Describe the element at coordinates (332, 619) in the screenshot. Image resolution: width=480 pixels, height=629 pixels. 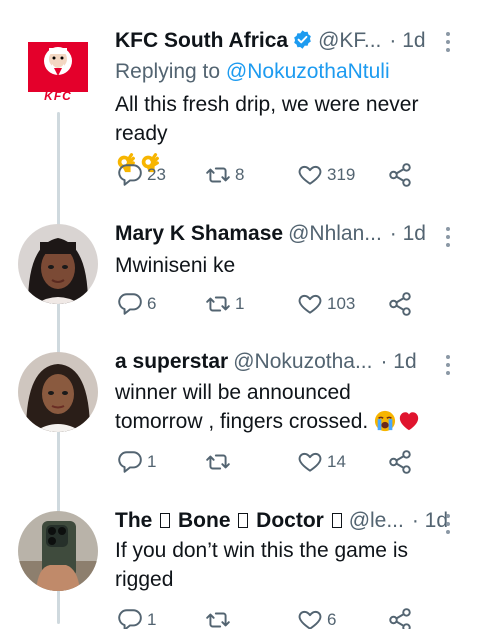
I see `like-count: 6` at that location.